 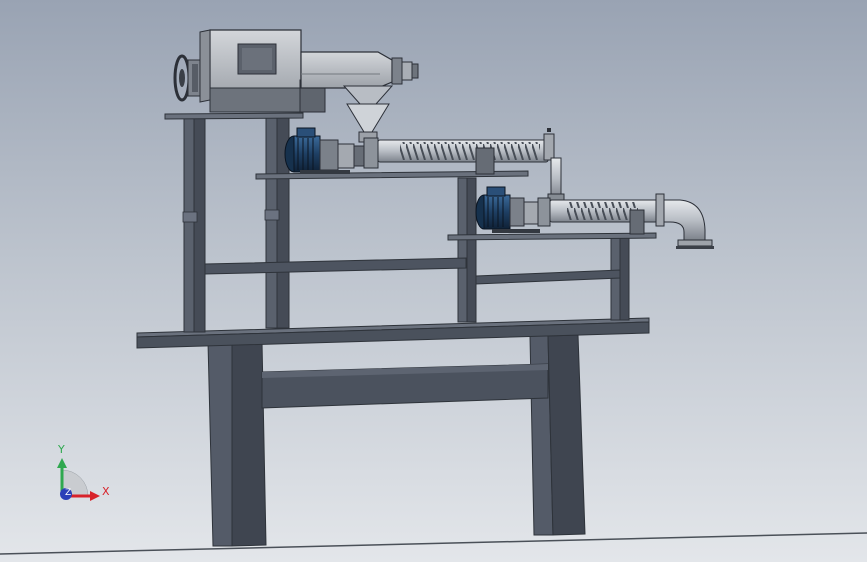 I want to click on x-axis-arrow, so click(x=95, y=496).